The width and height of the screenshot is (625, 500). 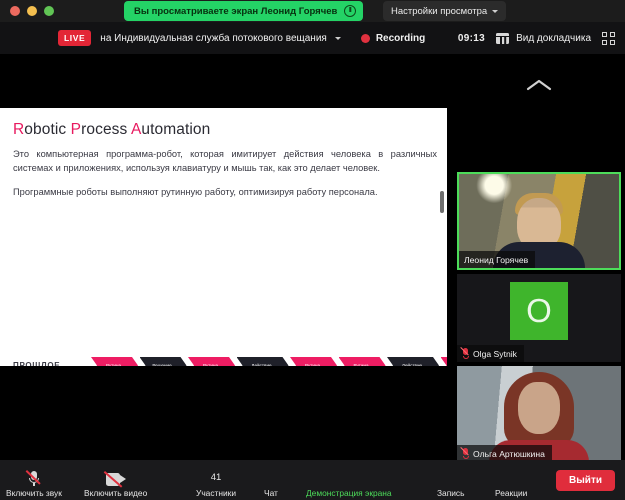 I want to click on view-settings-button: Настройки просмотра, so click(x=445, y=11).